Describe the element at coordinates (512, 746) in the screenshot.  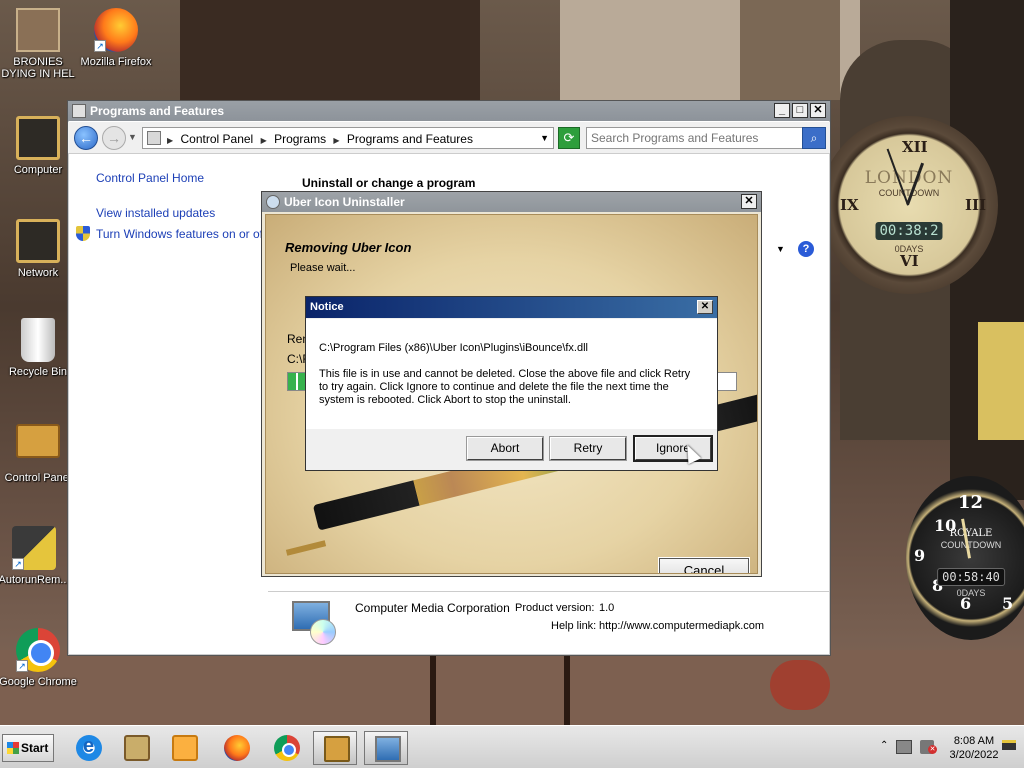
I see `taskbar: Start ⌃ ✕ 8:08 AM 3/20/2022` at that location.